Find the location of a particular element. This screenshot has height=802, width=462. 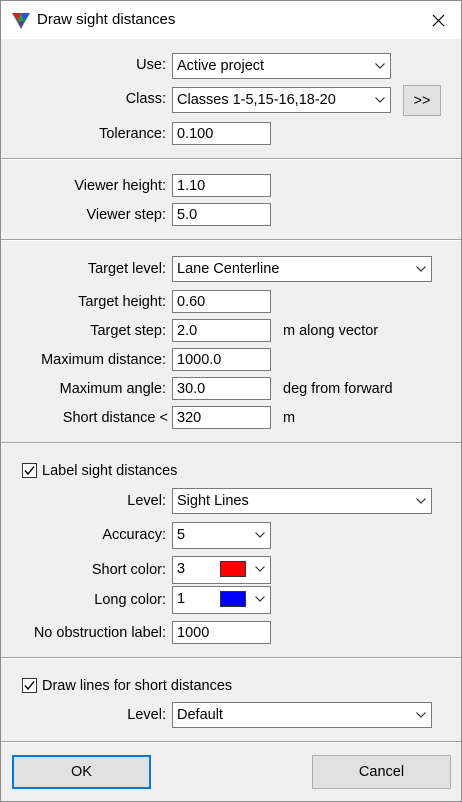

draw-level-value: Default is located at coordinates (200, 715).